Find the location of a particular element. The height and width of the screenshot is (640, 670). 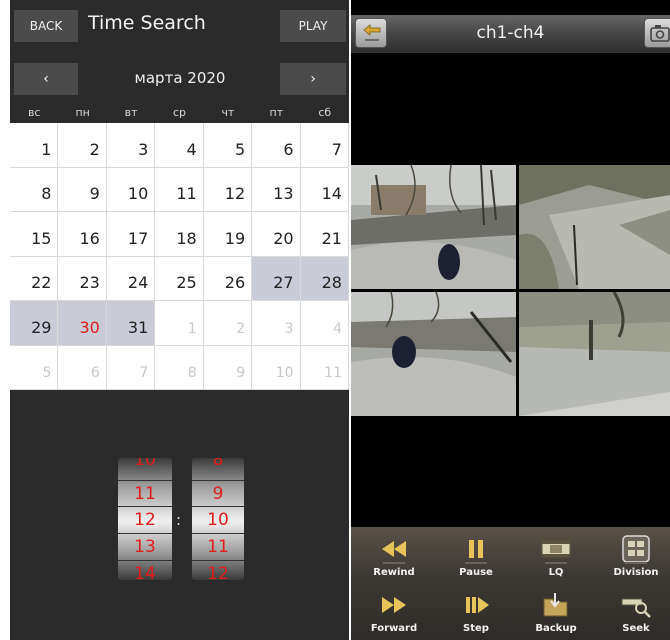

weekday-header: вс пн вт ср чт пт сб is located at coordinates (179, 113).